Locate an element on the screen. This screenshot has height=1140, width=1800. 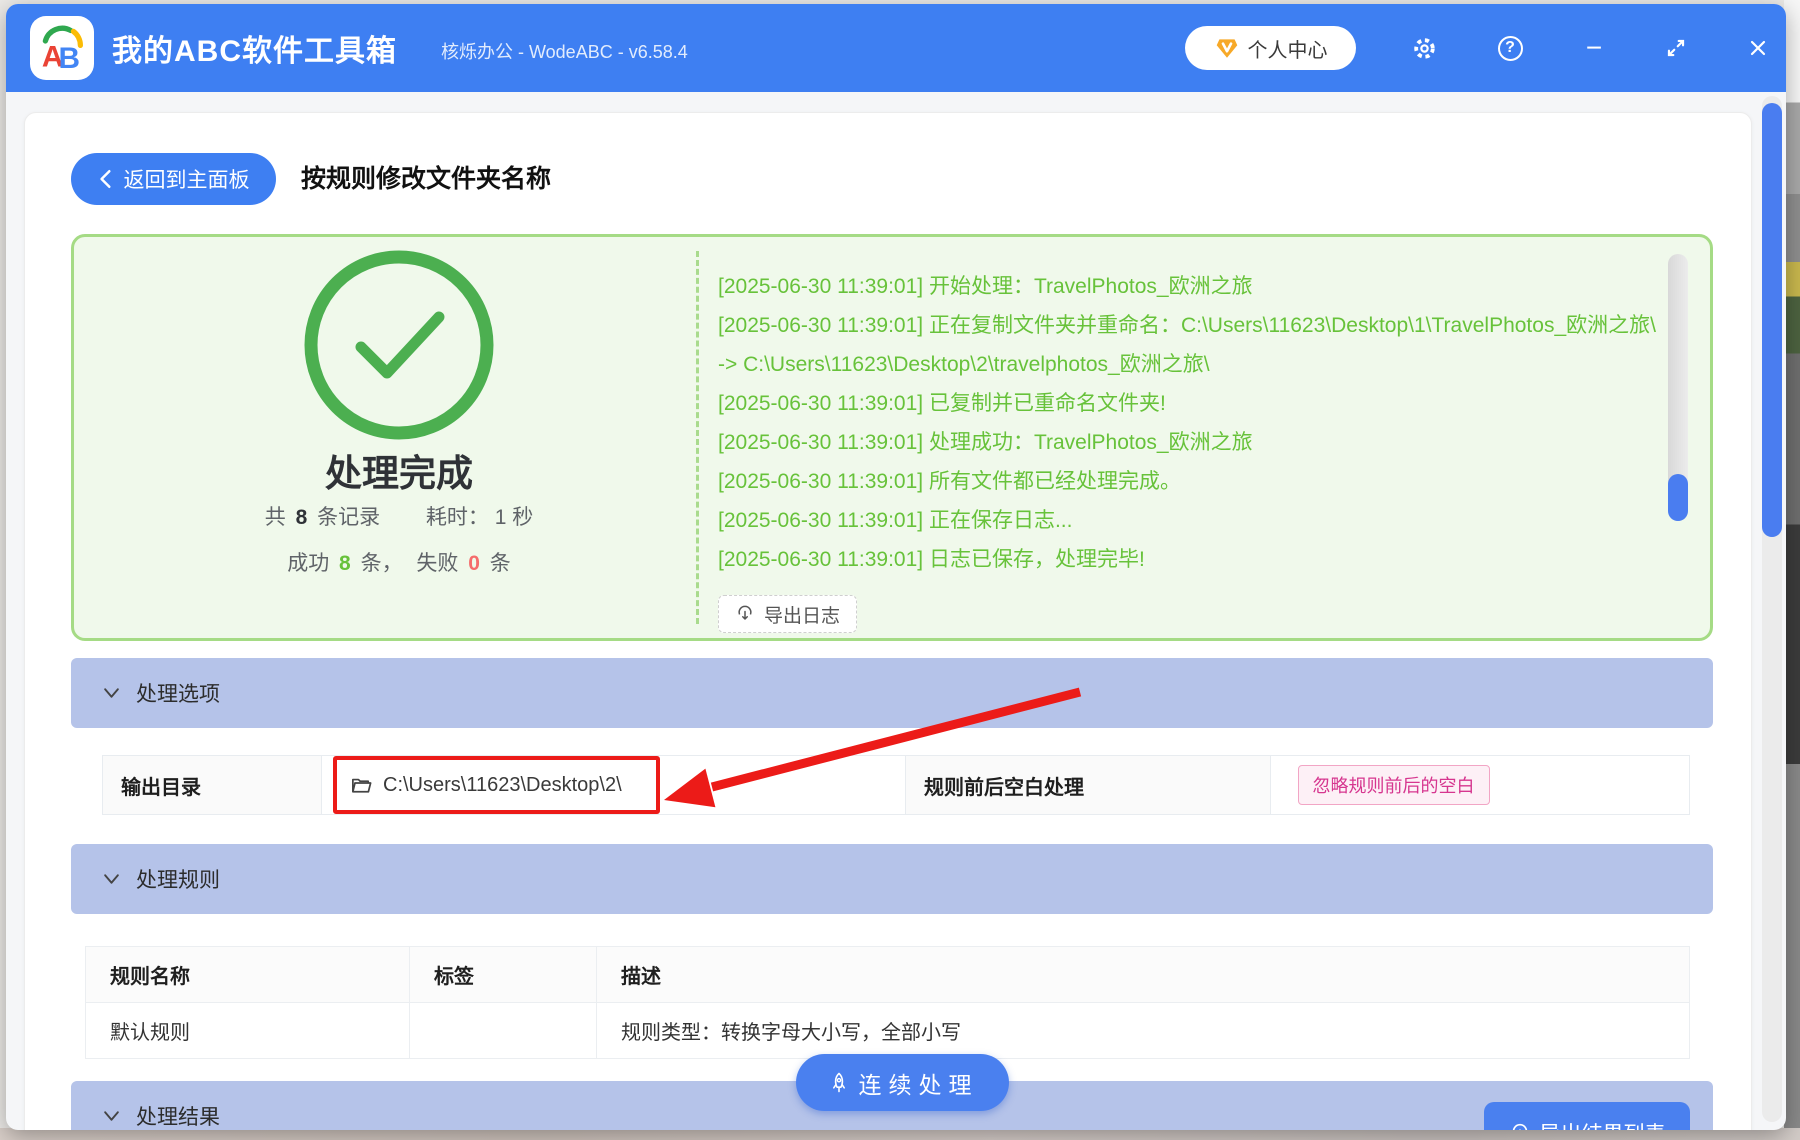
whitespace-rule-cell: 忽略规则前后的空白 is located at coordinates (1480, 785).